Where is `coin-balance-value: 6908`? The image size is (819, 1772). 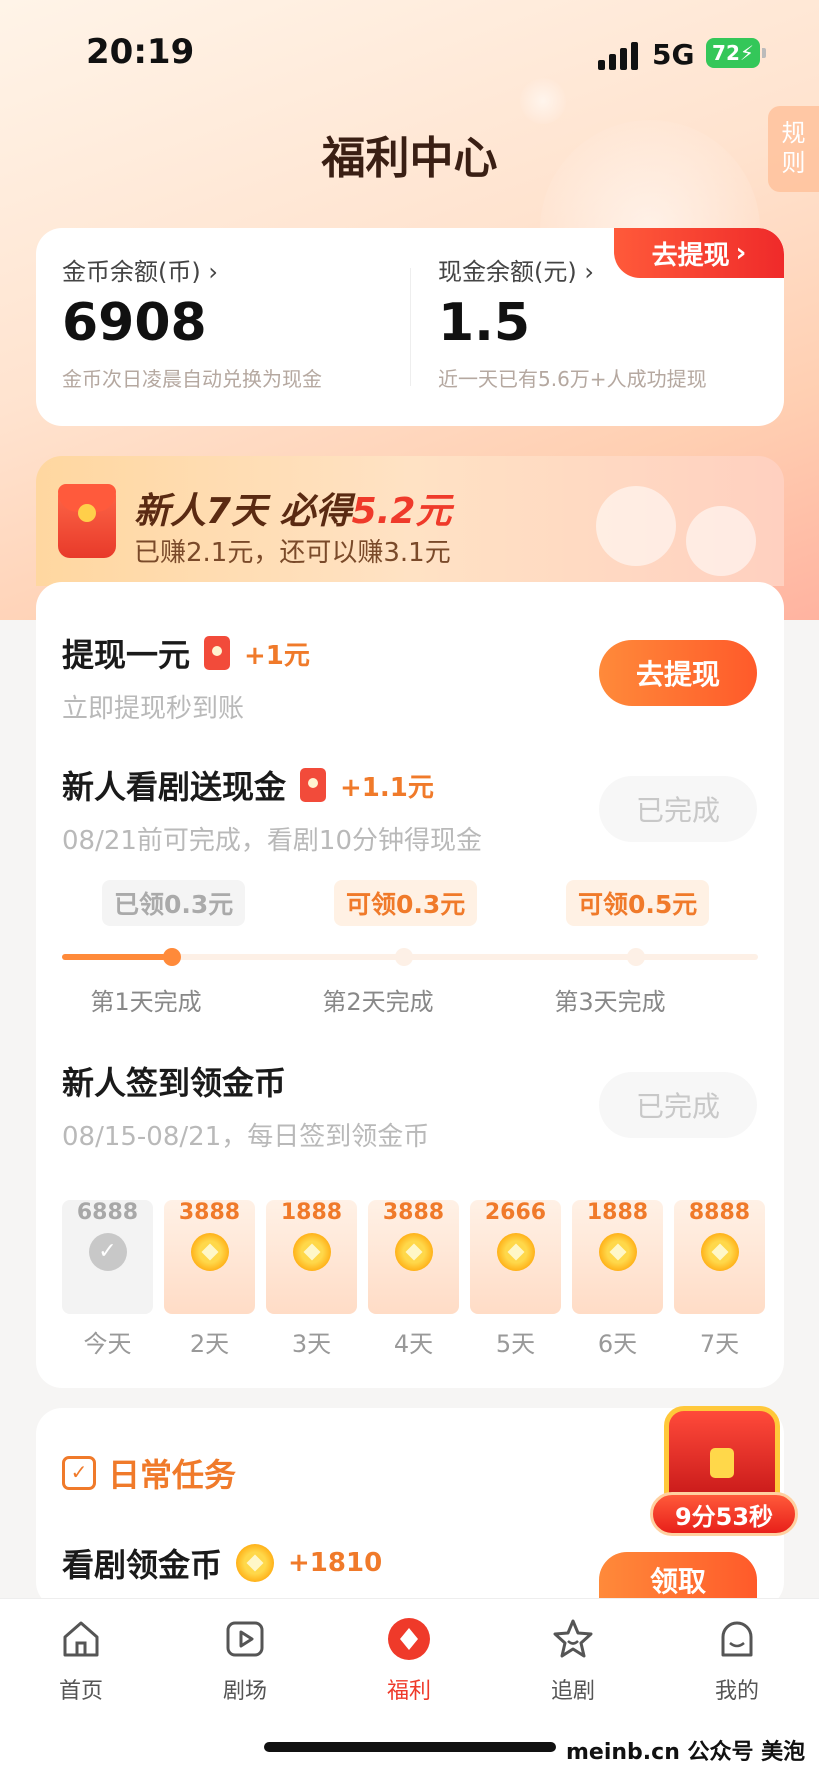
coin-balance-value: 6908 is located at coordinates (134, 323).